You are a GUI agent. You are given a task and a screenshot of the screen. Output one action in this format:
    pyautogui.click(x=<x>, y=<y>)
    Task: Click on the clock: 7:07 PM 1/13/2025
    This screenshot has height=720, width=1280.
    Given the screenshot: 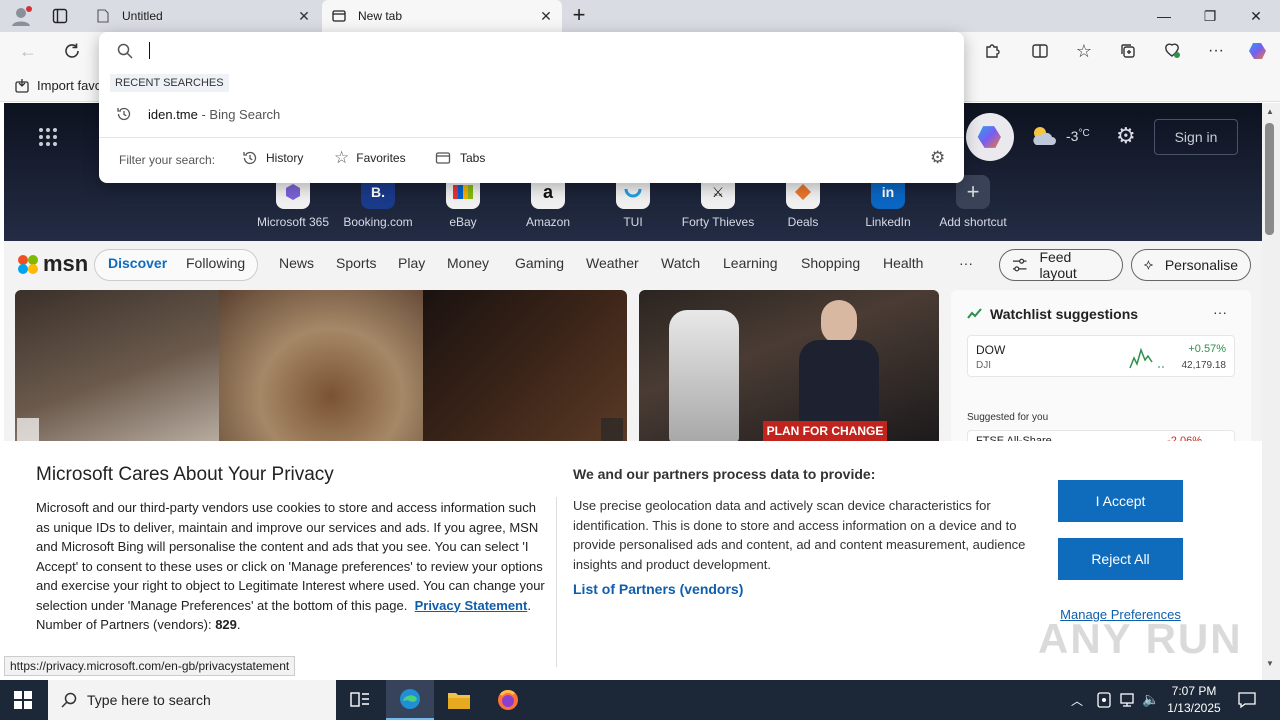 What is the action you would take?
    pyautogui.click(x=1194, y=700)
    